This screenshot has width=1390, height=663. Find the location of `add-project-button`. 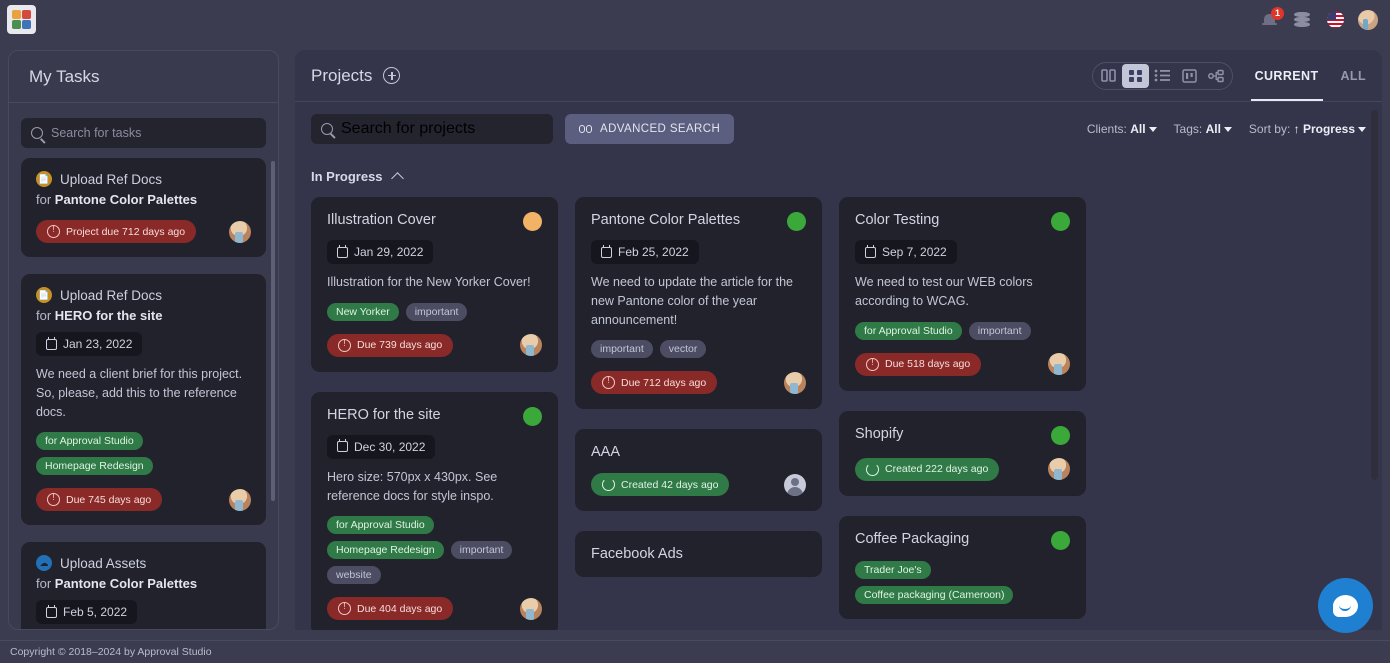

add-project-button is located at coordinates (392, 75).